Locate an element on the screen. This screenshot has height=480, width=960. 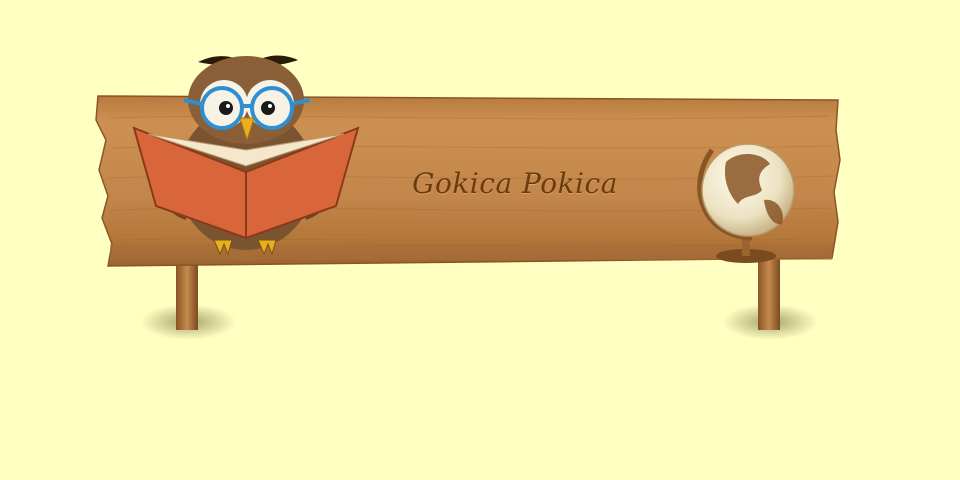
sign-title: Gokica Pokica is located at coordinates (515, 183).